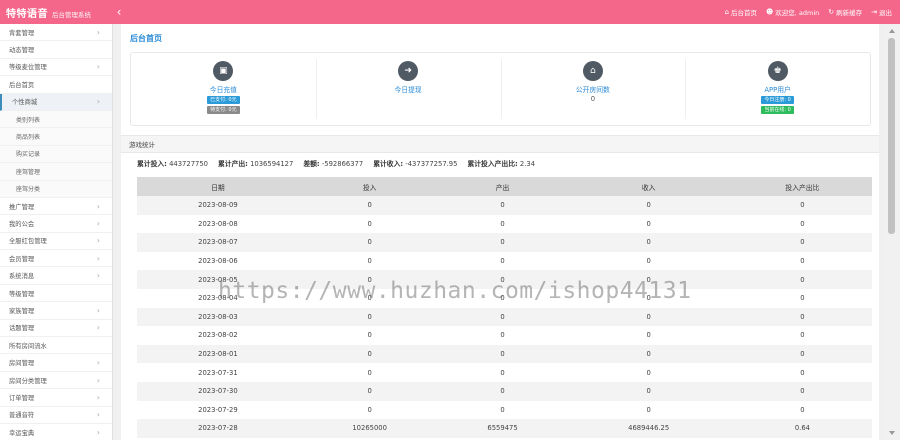 The width and height of the screenshot is (900, 440). I want to click on logout-link: ⇥ 退出, so click(881, 12).